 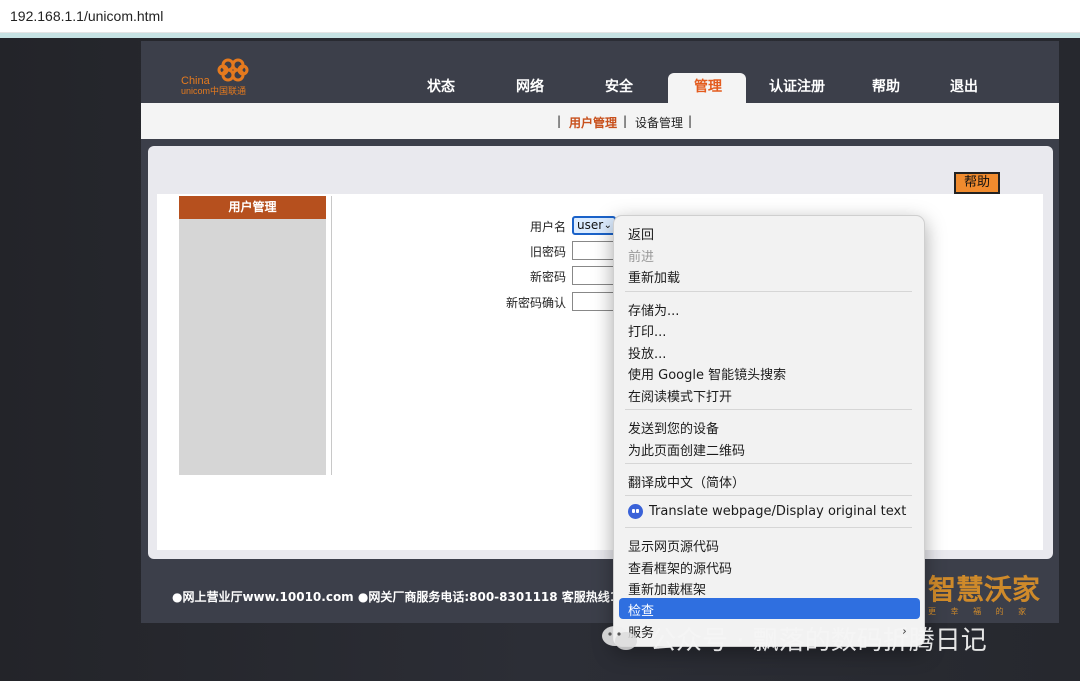 I want to click on menu-item-reload: 重新加载, so click(x=654, y=276).